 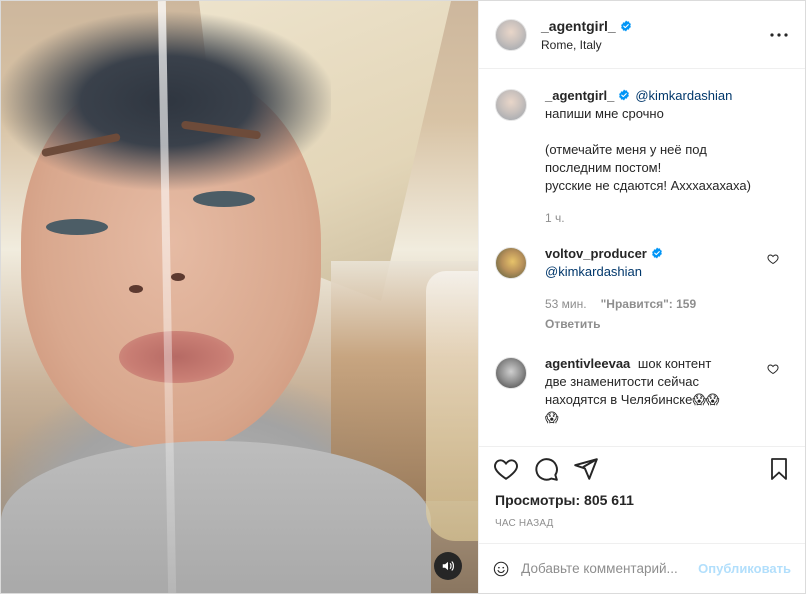 What do you see at coordinates (586, 35) in the screenshot?
I see `author-block: _agentgirl_ Rome, Italy` at bounding box center [586, 35].